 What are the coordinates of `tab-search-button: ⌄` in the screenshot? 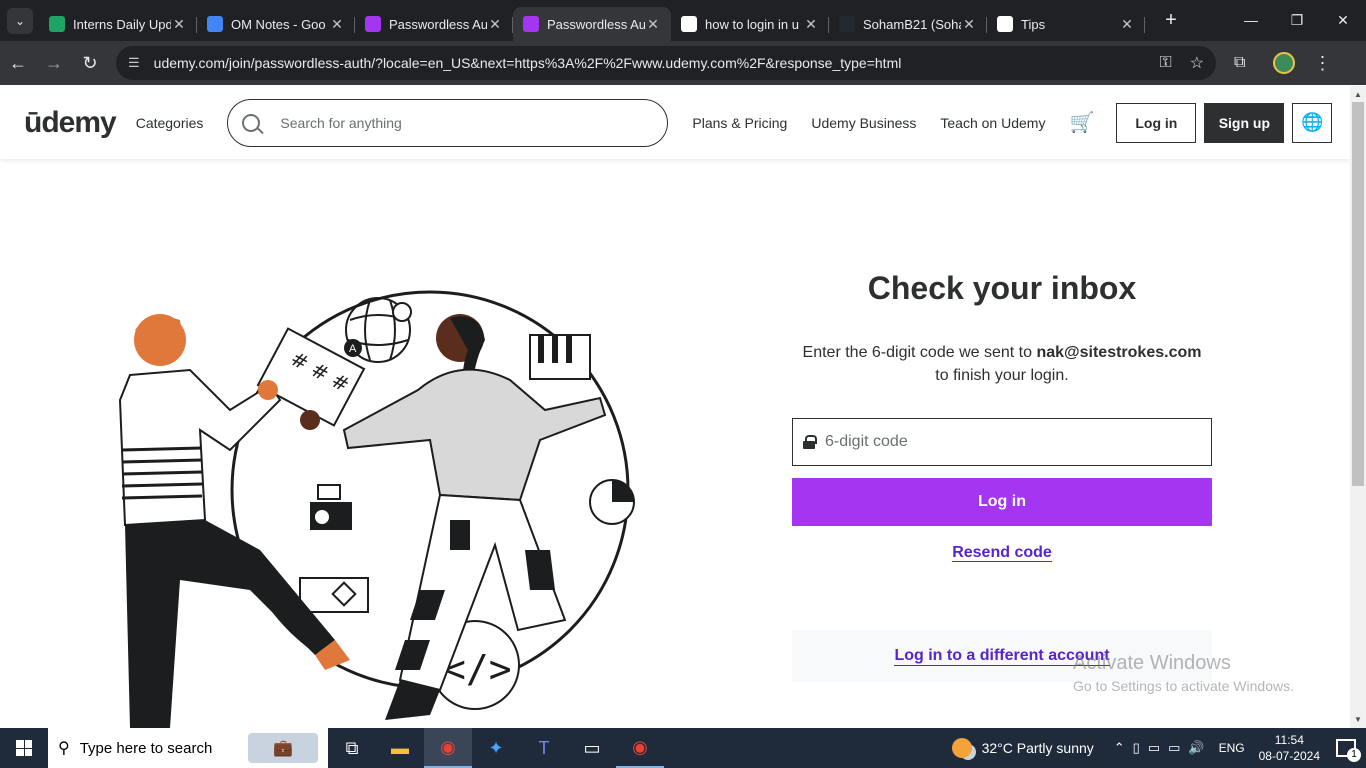 It's located at (20, 20).